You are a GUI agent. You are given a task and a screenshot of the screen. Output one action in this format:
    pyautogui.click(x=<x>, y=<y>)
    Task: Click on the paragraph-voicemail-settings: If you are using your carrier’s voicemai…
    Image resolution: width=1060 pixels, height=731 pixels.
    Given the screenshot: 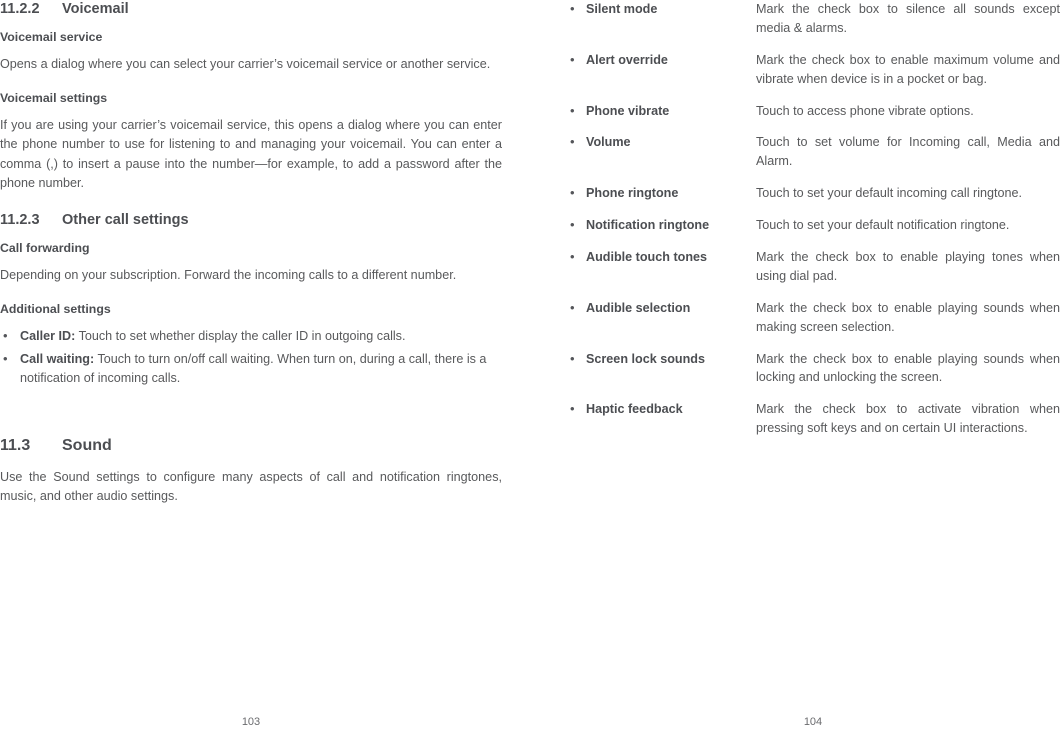 What is the action you would take?
    pyautogui.click(x=251, y=154)
    